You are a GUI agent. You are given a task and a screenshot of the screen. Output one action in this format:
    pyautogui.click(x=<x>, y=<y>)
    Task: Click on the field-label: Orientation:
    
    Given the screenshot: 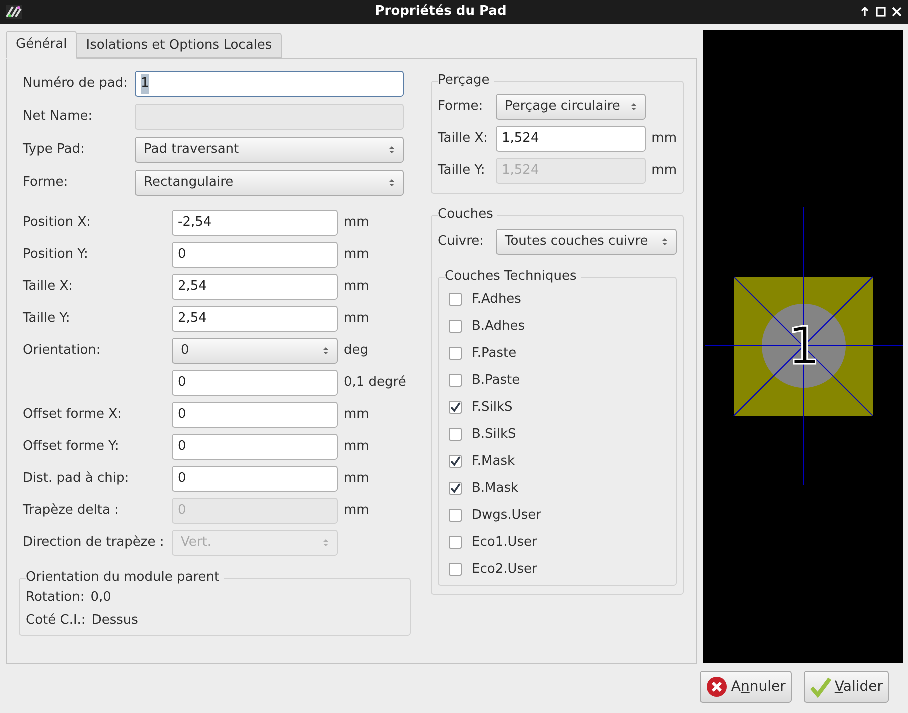 What is the action you would take?
    pyautogui.click(x=62, y=351)
    